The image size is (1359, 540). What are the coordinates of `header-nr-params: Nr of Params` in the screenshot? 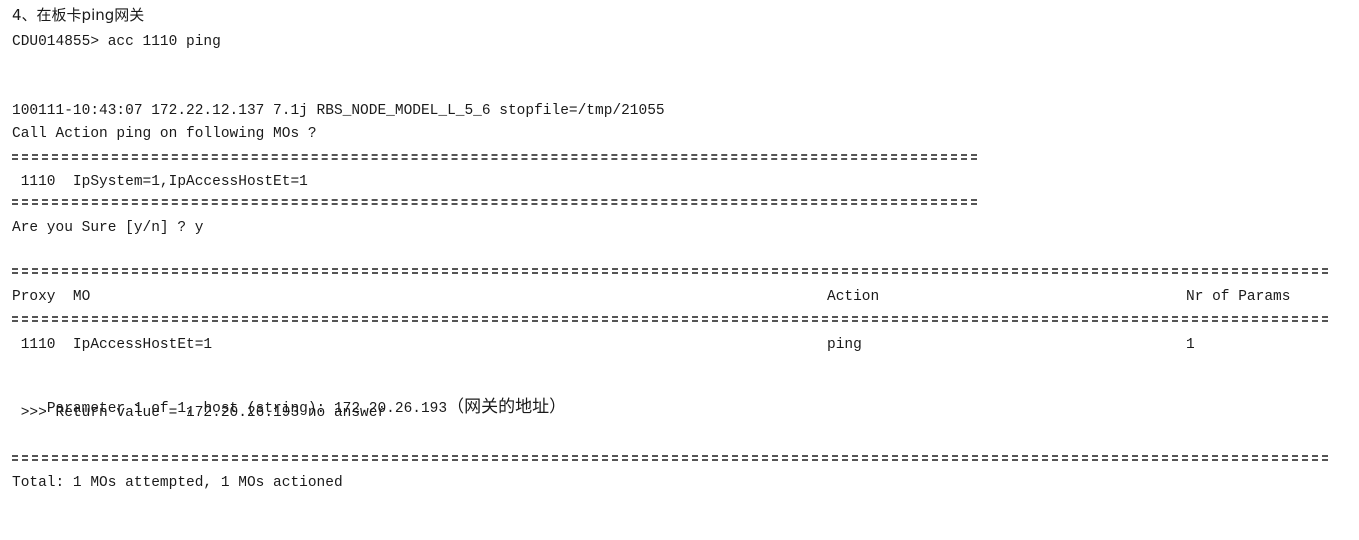 It's located at (1238, 297).